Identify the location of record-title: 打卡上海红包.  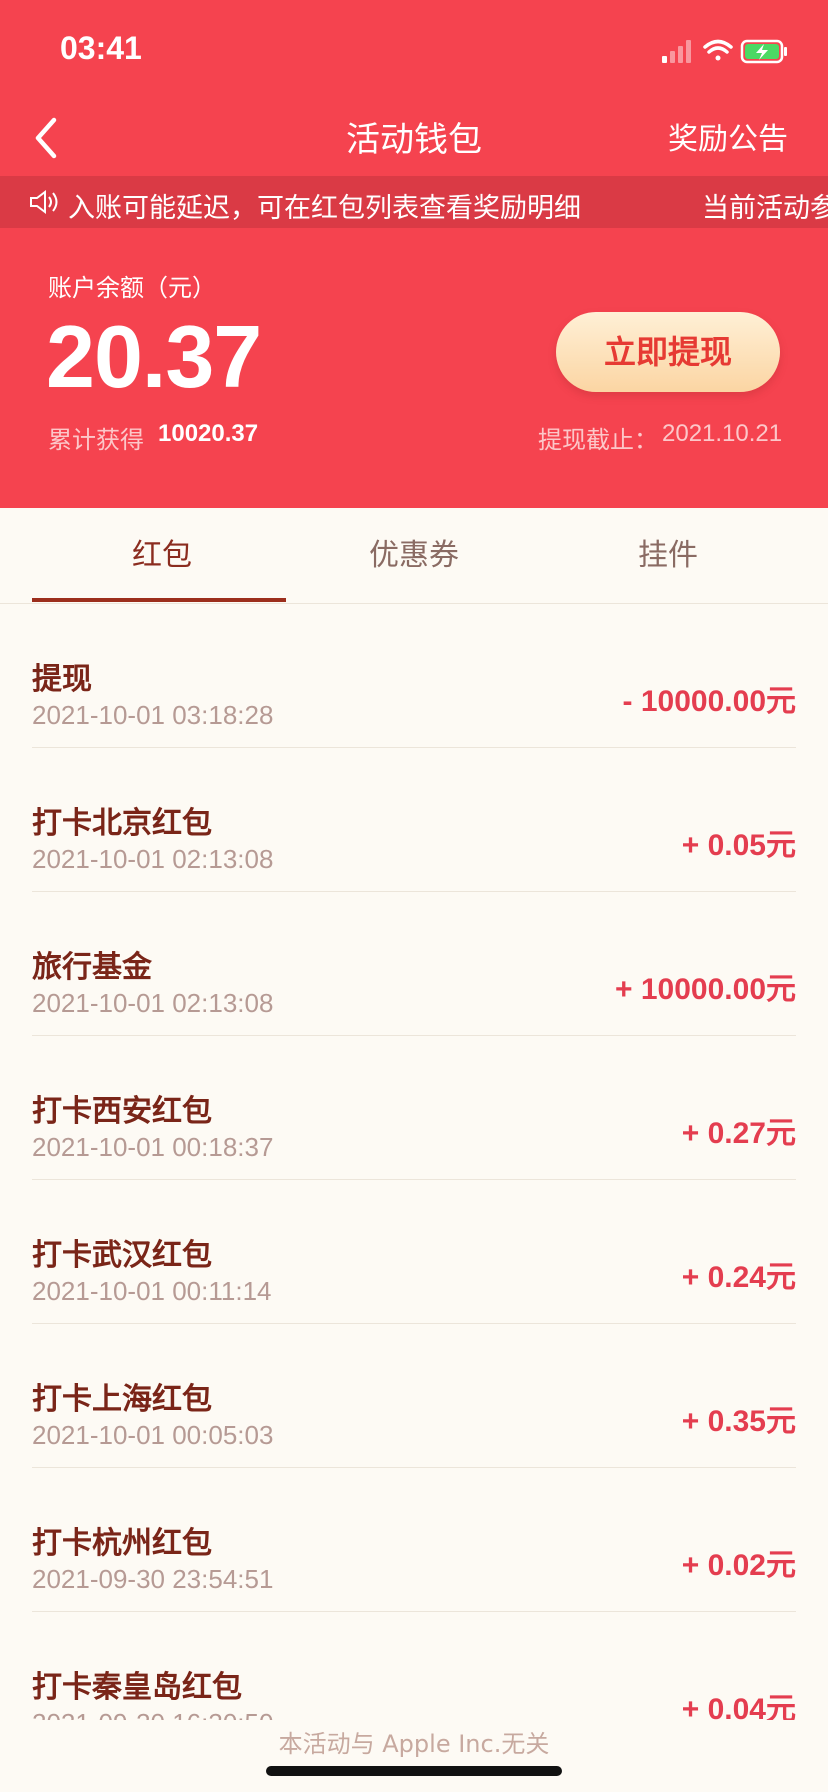
(122, 1399).